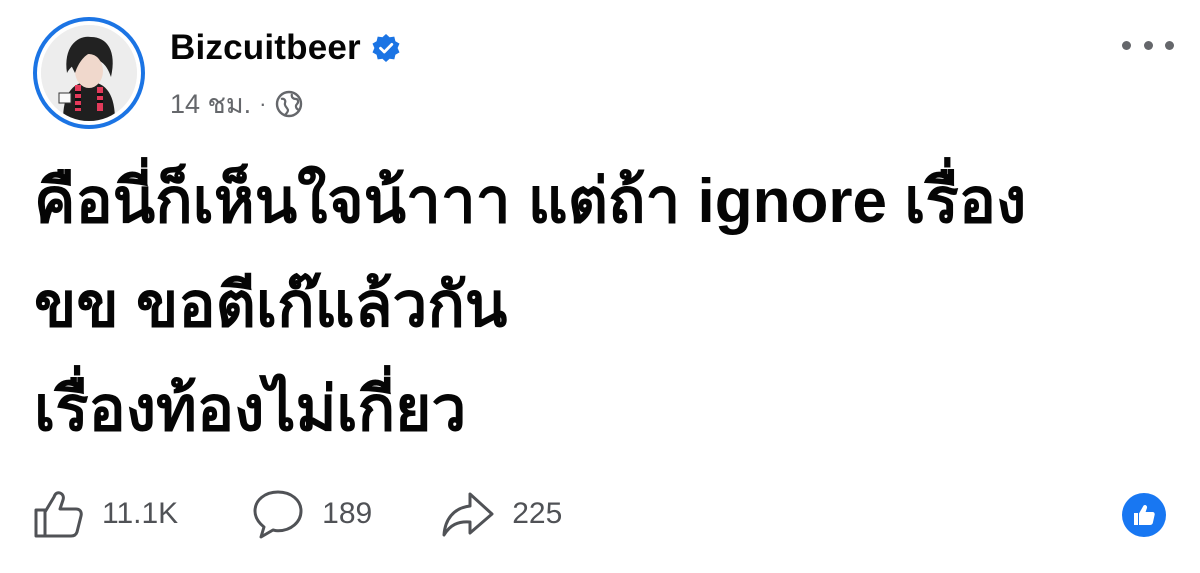  Describe the element at coordinates (210, 103) in the screenshot. I see `post-timestamp: 14 ชม.` at that location.